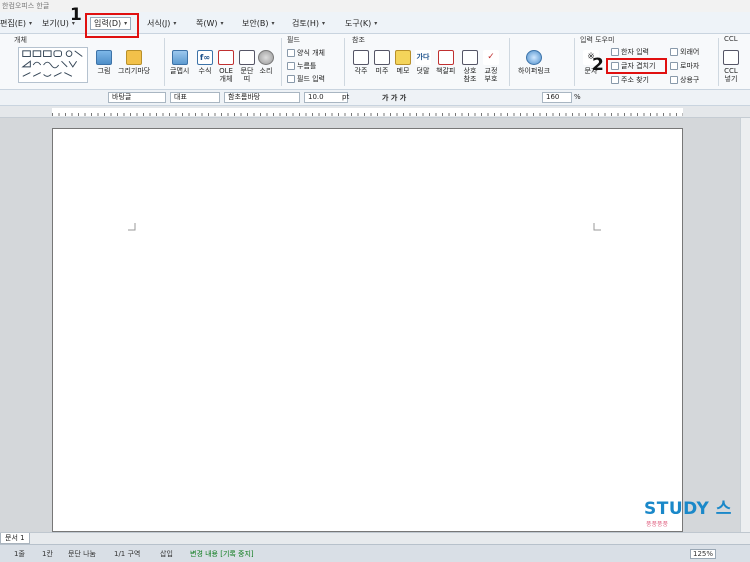 The image size is (750, 562). I want to click on hyperlink-label: 하이퍼링크, so click(534, 71).